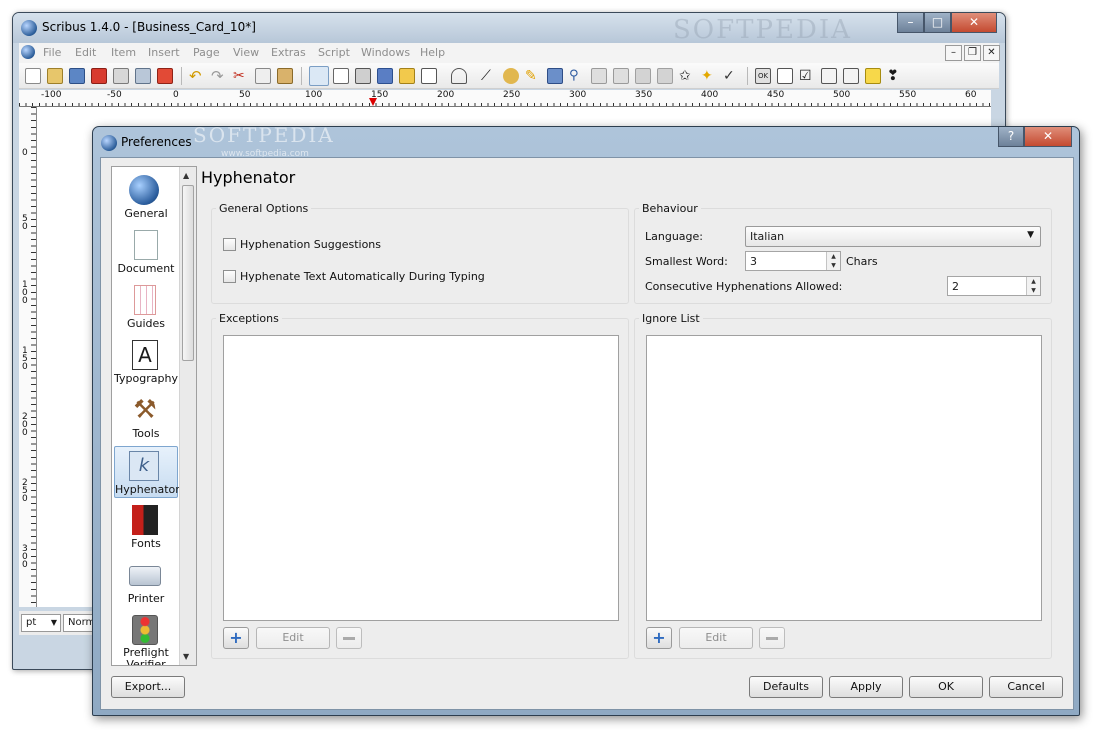  I want to click on edit-ignore-button: Edit, so click(716, 638).